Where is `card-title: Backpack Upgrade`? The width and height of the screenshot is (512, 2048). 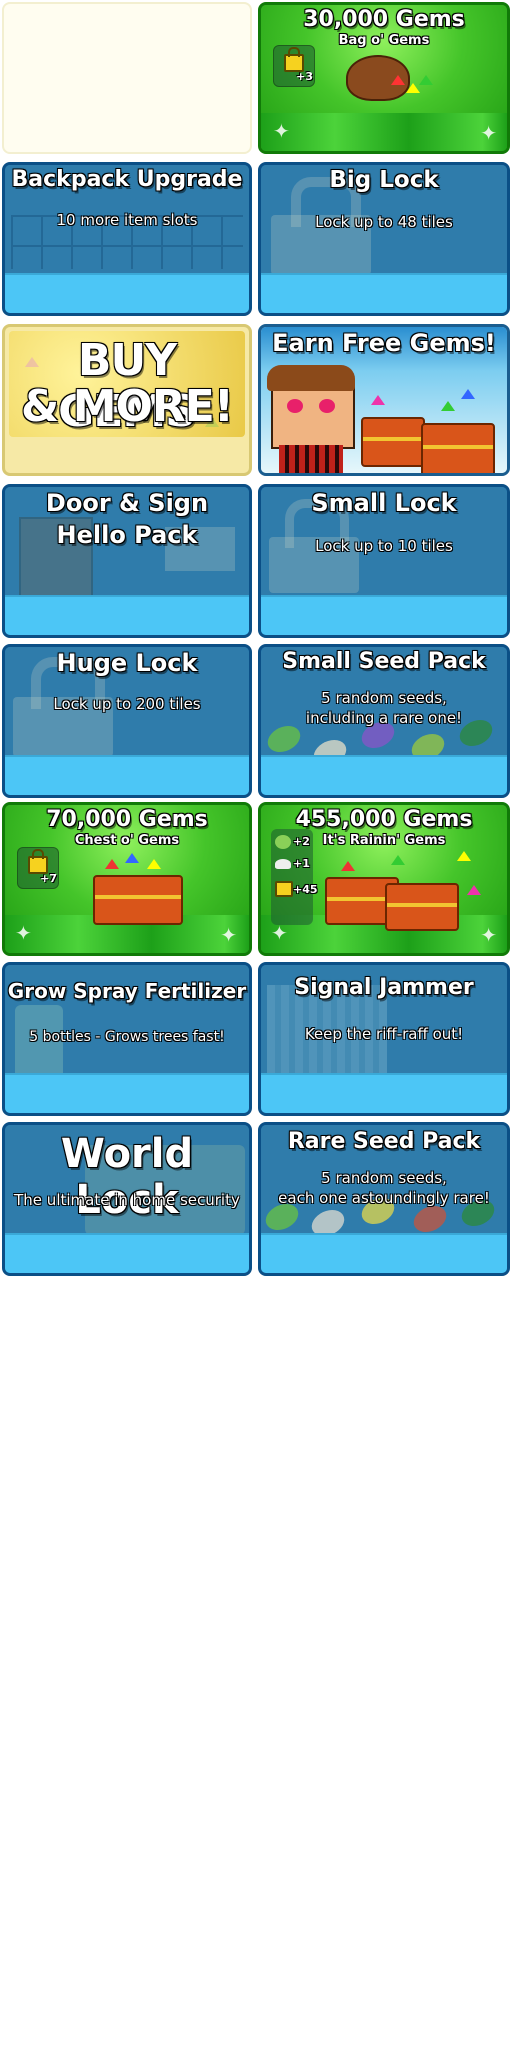 card-title: Backpack Upgrade is located at coordinates (127, 179).